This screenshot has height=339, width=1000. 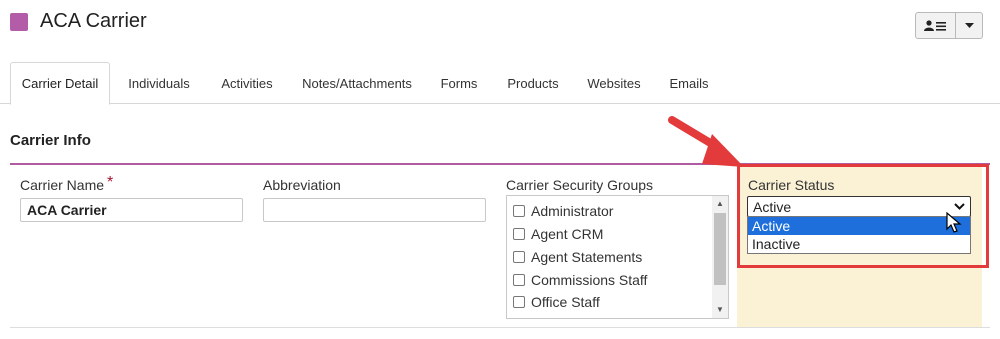 I want to click on tab-activities: Activities, so click(x=247, y=83).